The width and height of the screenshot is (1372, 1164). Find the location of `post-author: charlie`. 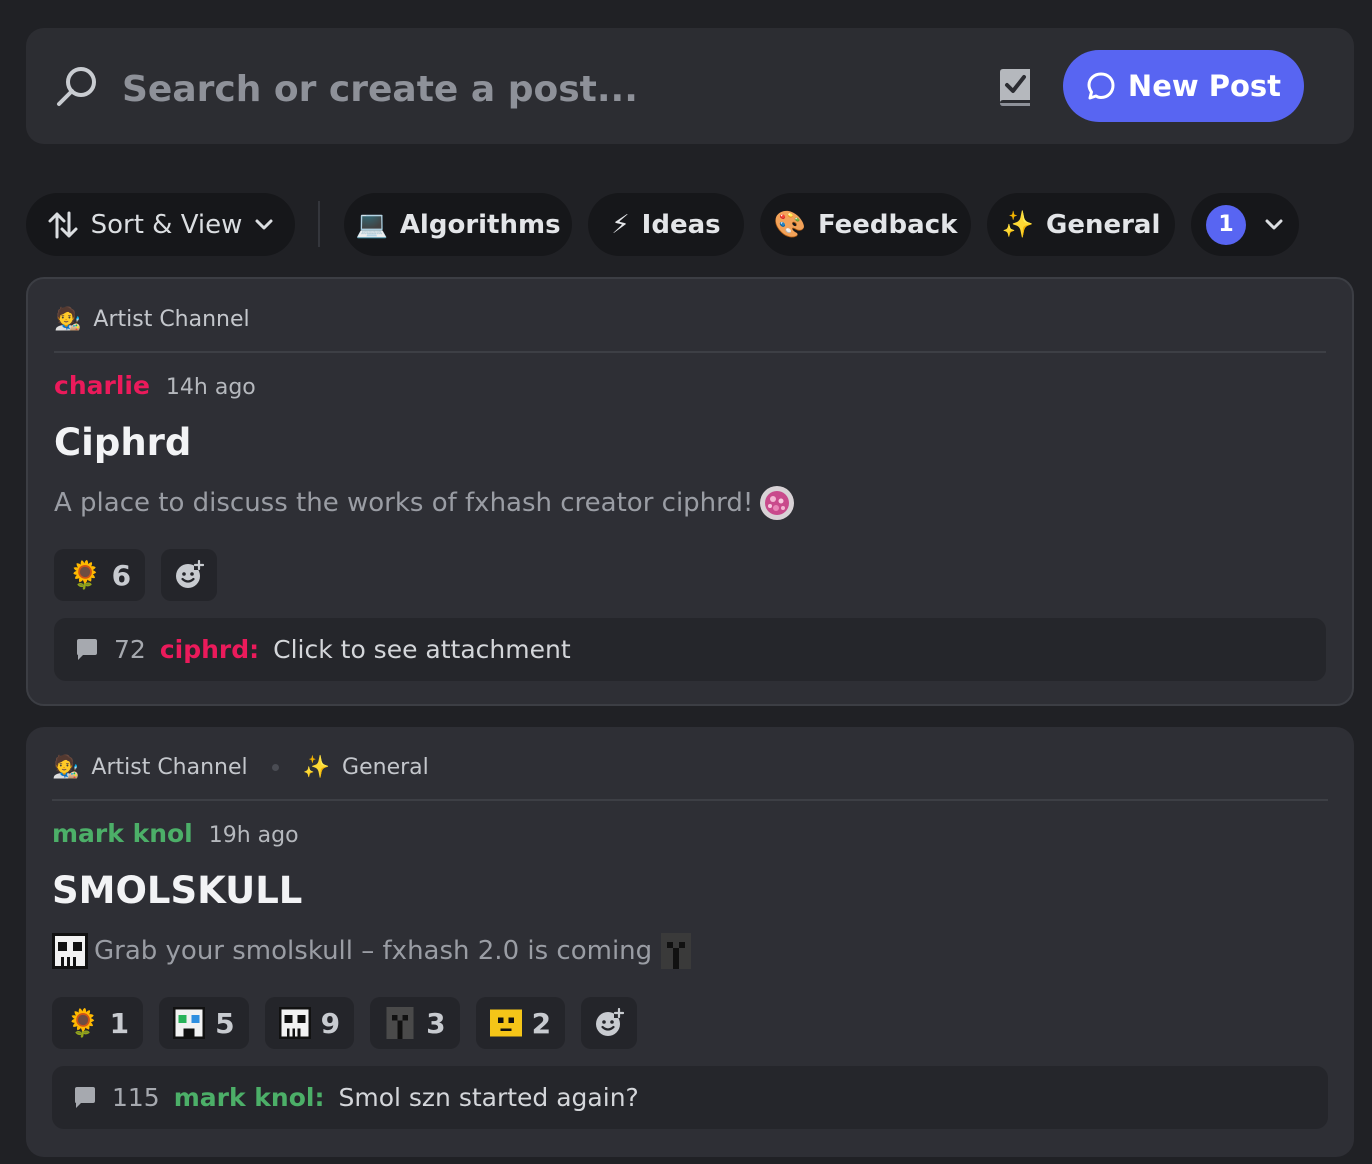

post-author: charlie is located at coordinates (102, 385).